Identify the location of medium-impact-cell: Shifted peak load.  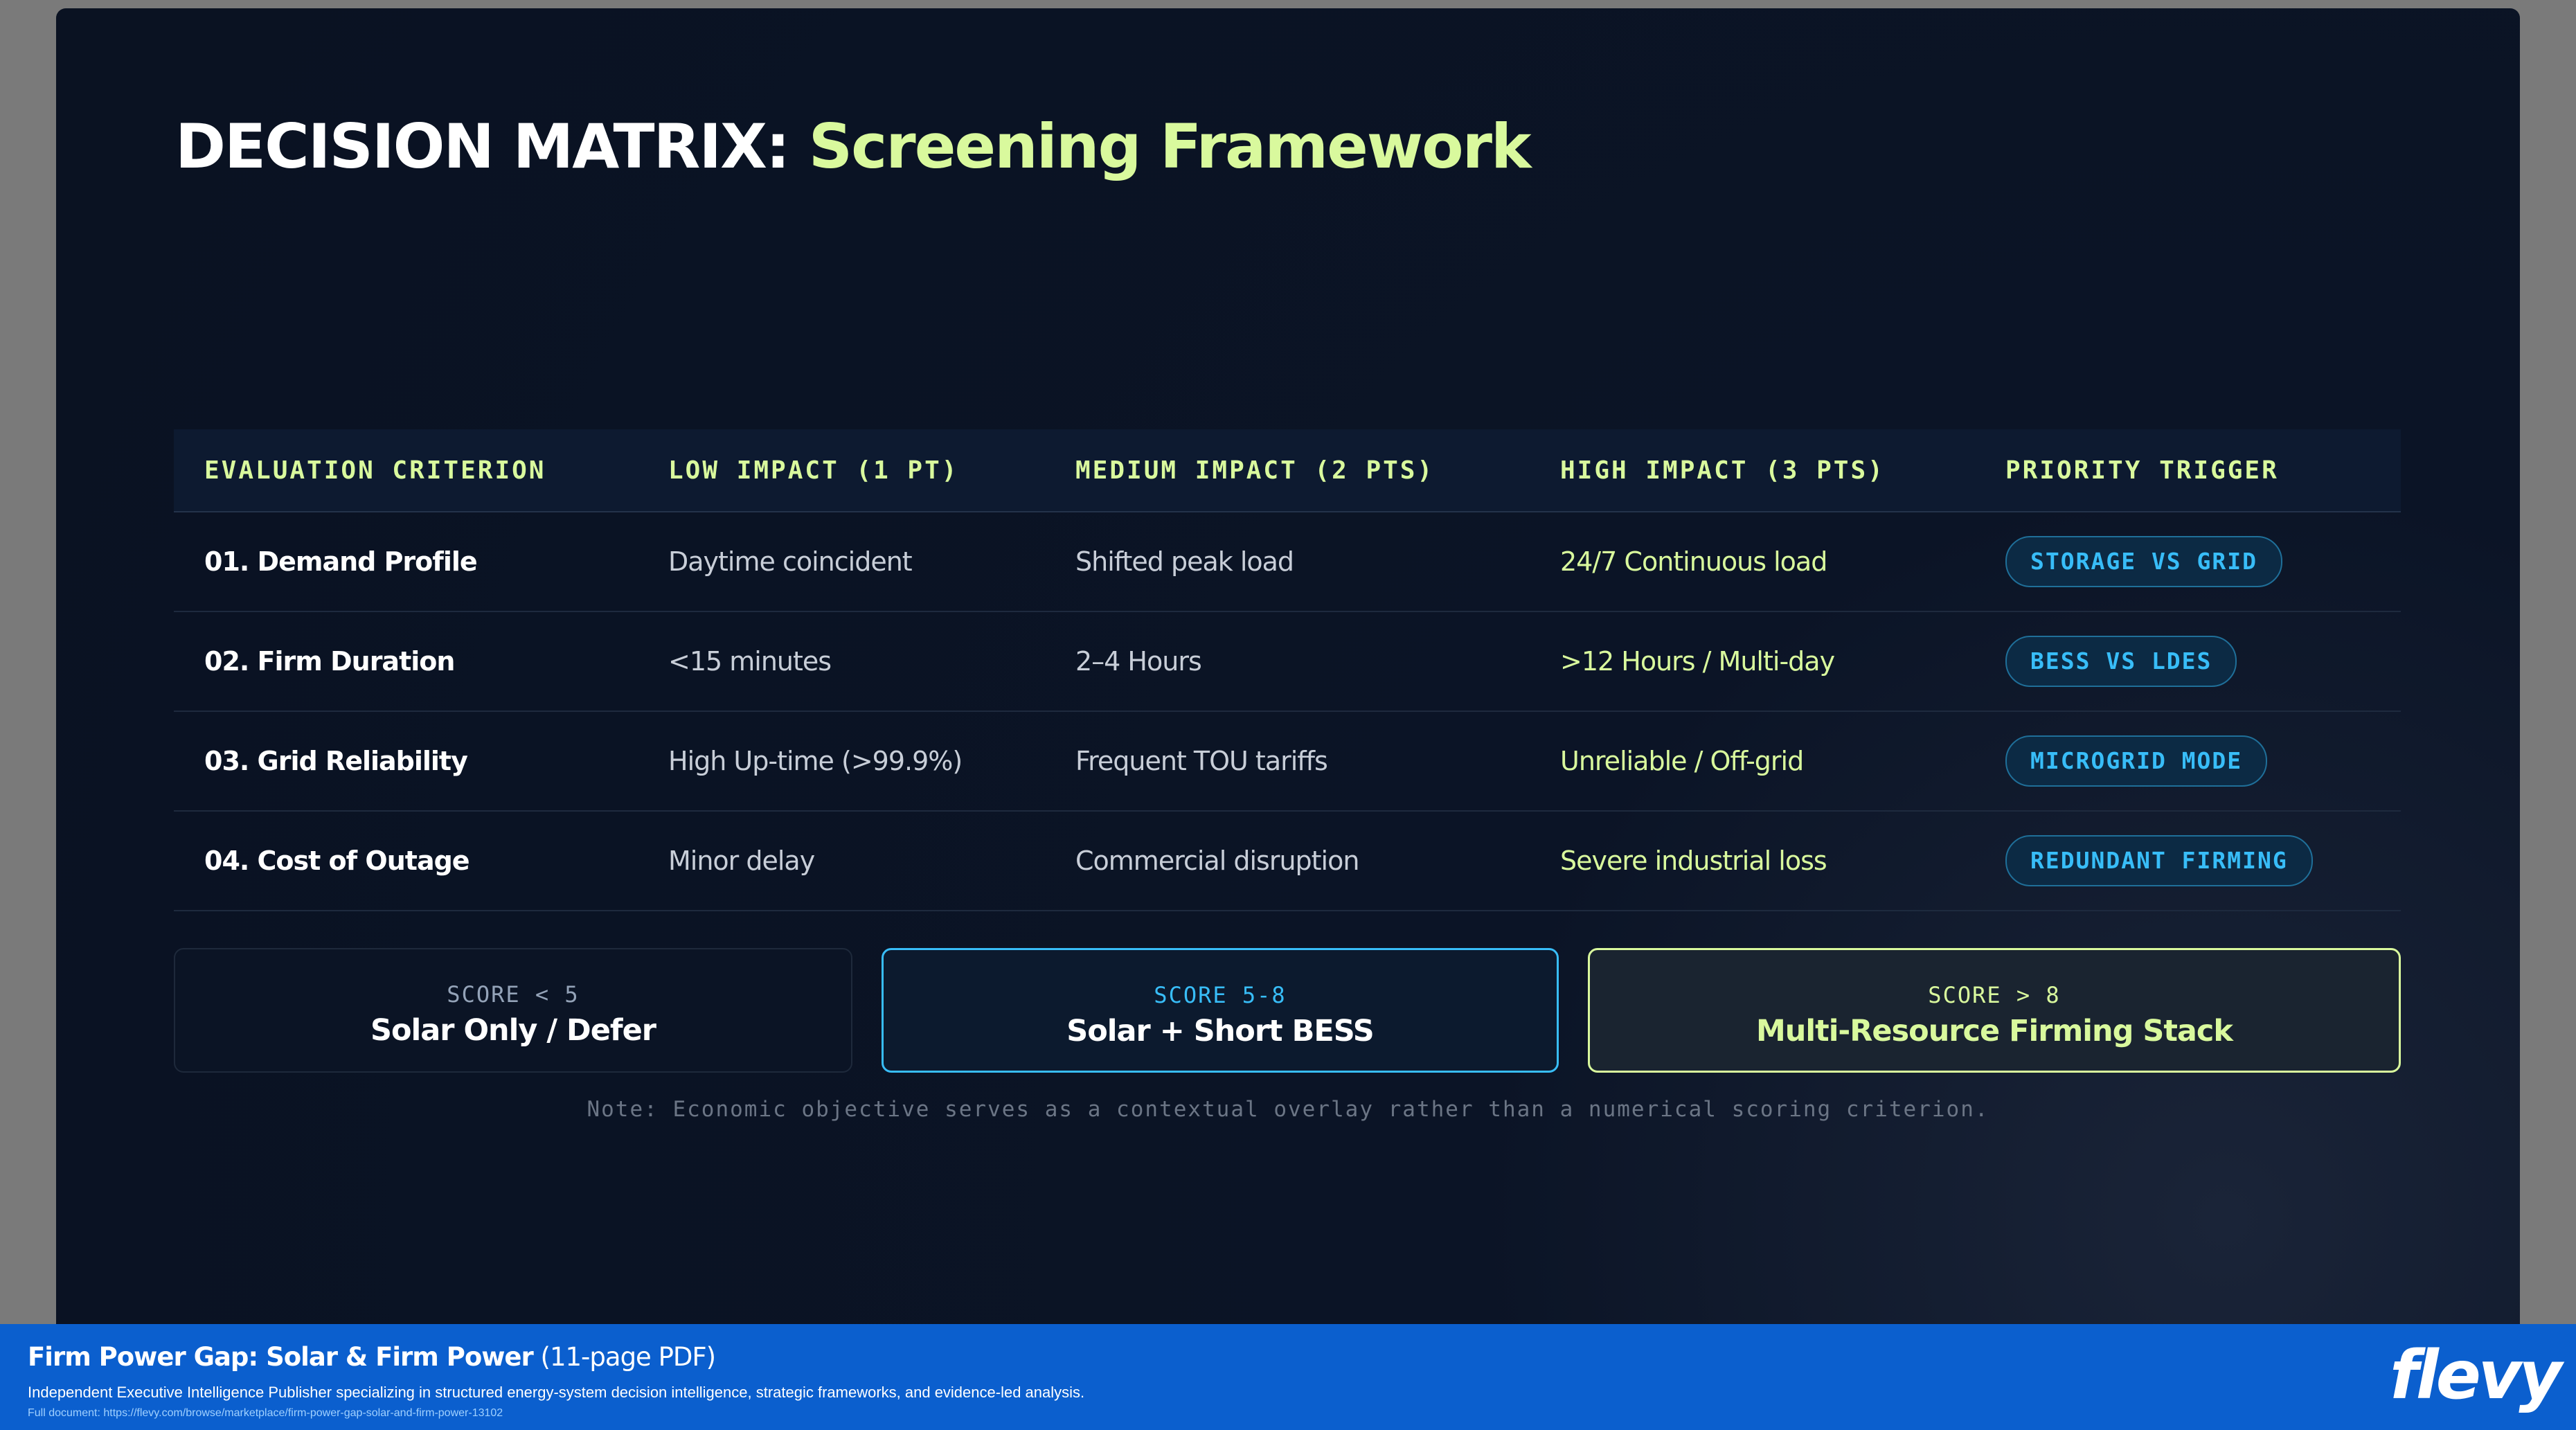
(1184, 561).